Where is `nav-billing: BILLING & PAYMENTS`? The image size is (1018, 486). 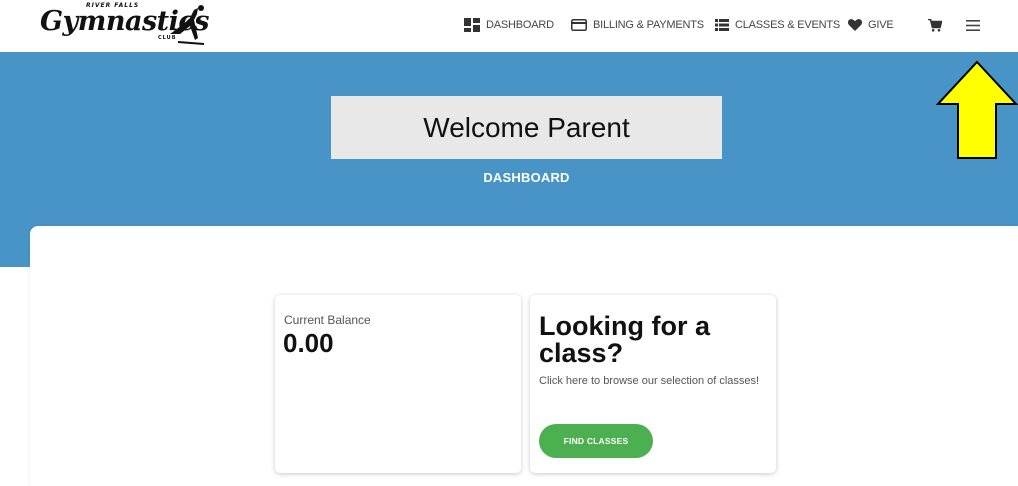 nav-billing: BILLING & PAYMENTS is located at coordinates (637, 25).